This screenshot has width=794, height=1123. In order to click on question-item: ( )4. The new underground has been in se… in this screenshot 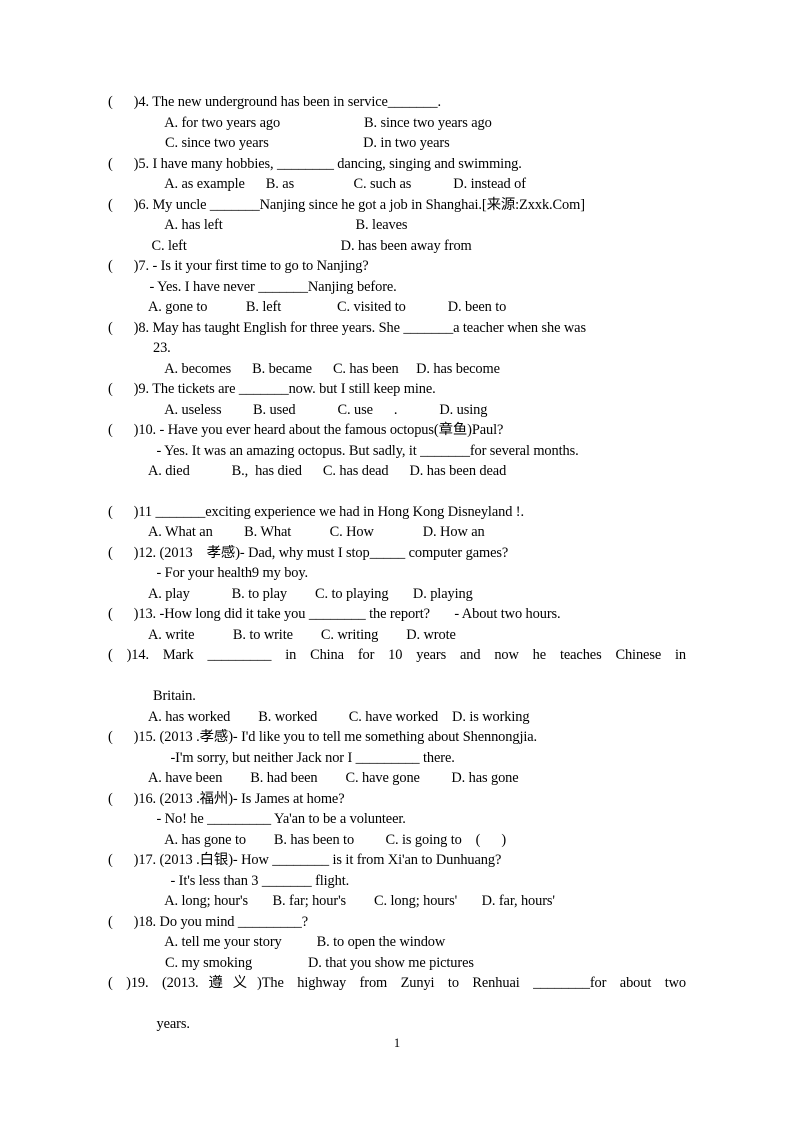, I will do `click(397, 123)`.